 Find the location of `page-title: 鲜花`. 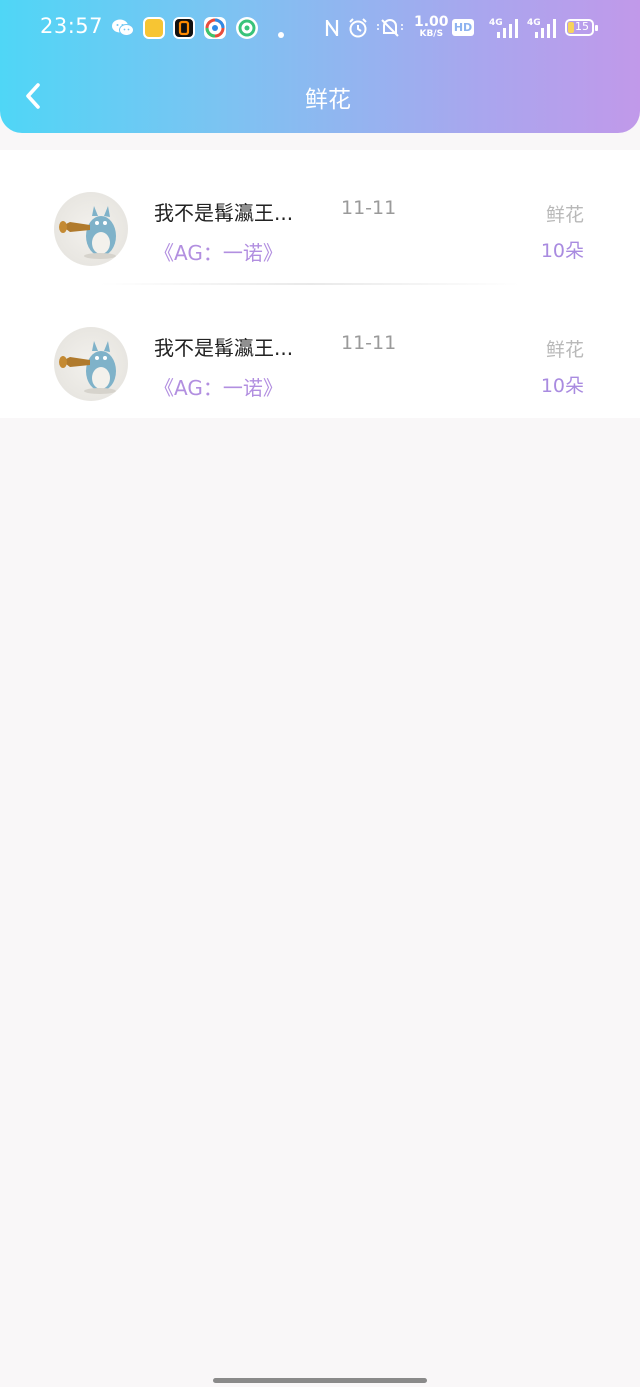

page-title: 鲜花 is located at coordinates (328, 100).